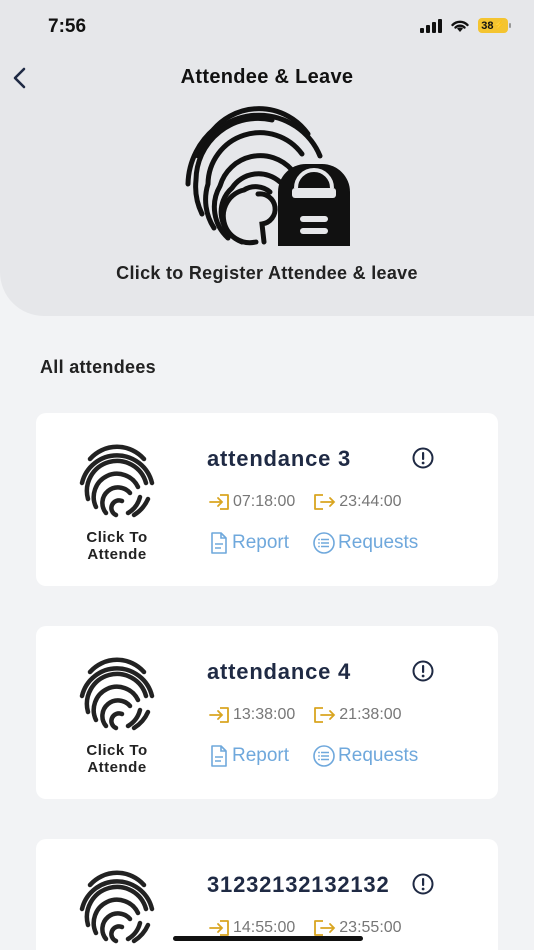 The width and height of the screenshot is (534, 950). What do you see at coordinates (370, 927) in the screenshot?
I see `check-out-value: 23:55:00` at bounding box center [370, 927].